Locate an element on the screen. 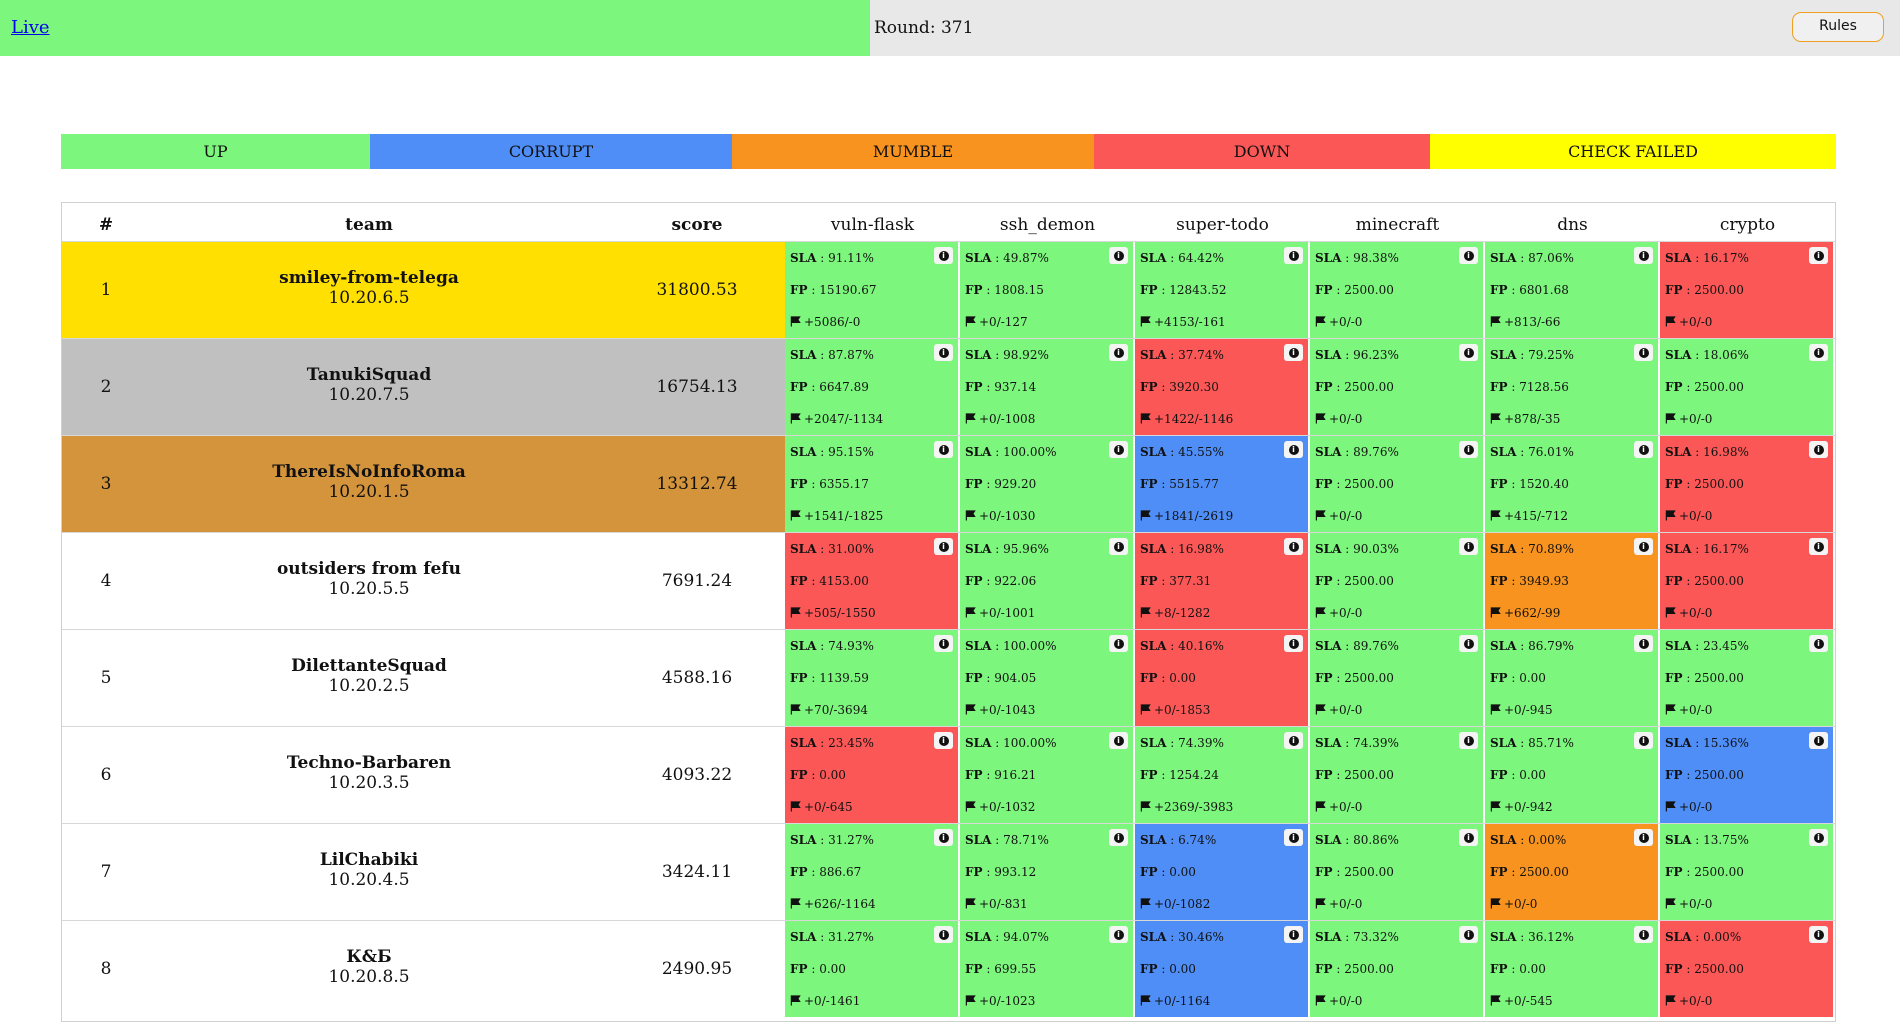 The height and width of the screenshot is (1022, 1900). fp-value: FP : 922.06 is located at coordinates (1001, 581).